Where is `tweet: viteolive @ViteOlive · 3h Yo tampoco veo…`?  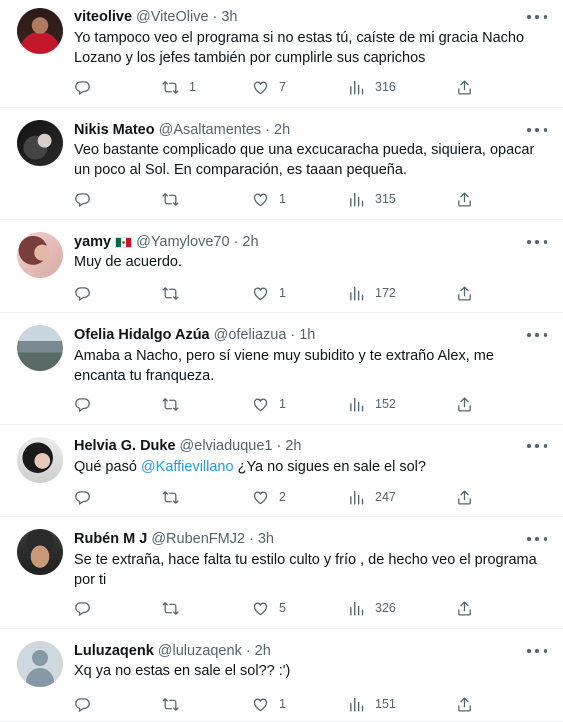 tweet: viteolive @ViteOlive · 3h Yo tampoco veo… is located at coordinates (281, 54).